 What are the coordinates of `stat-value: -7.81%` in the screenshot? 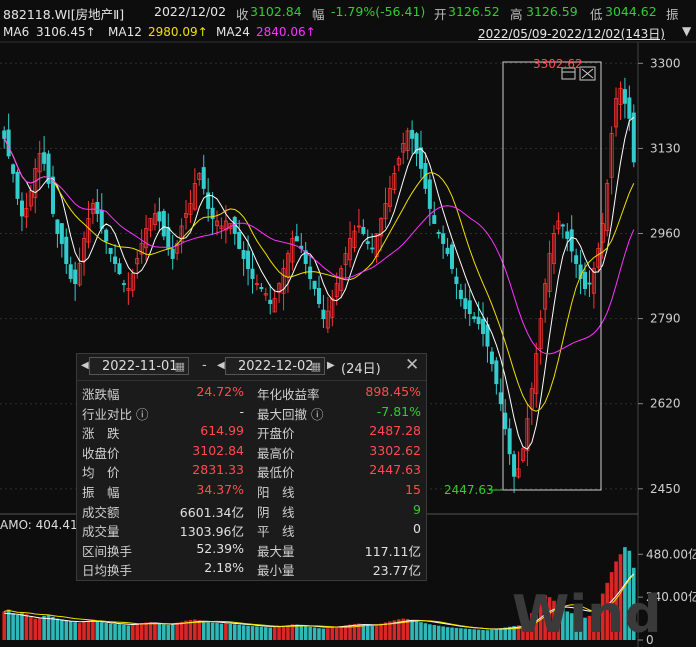 It's located at (398, 411).